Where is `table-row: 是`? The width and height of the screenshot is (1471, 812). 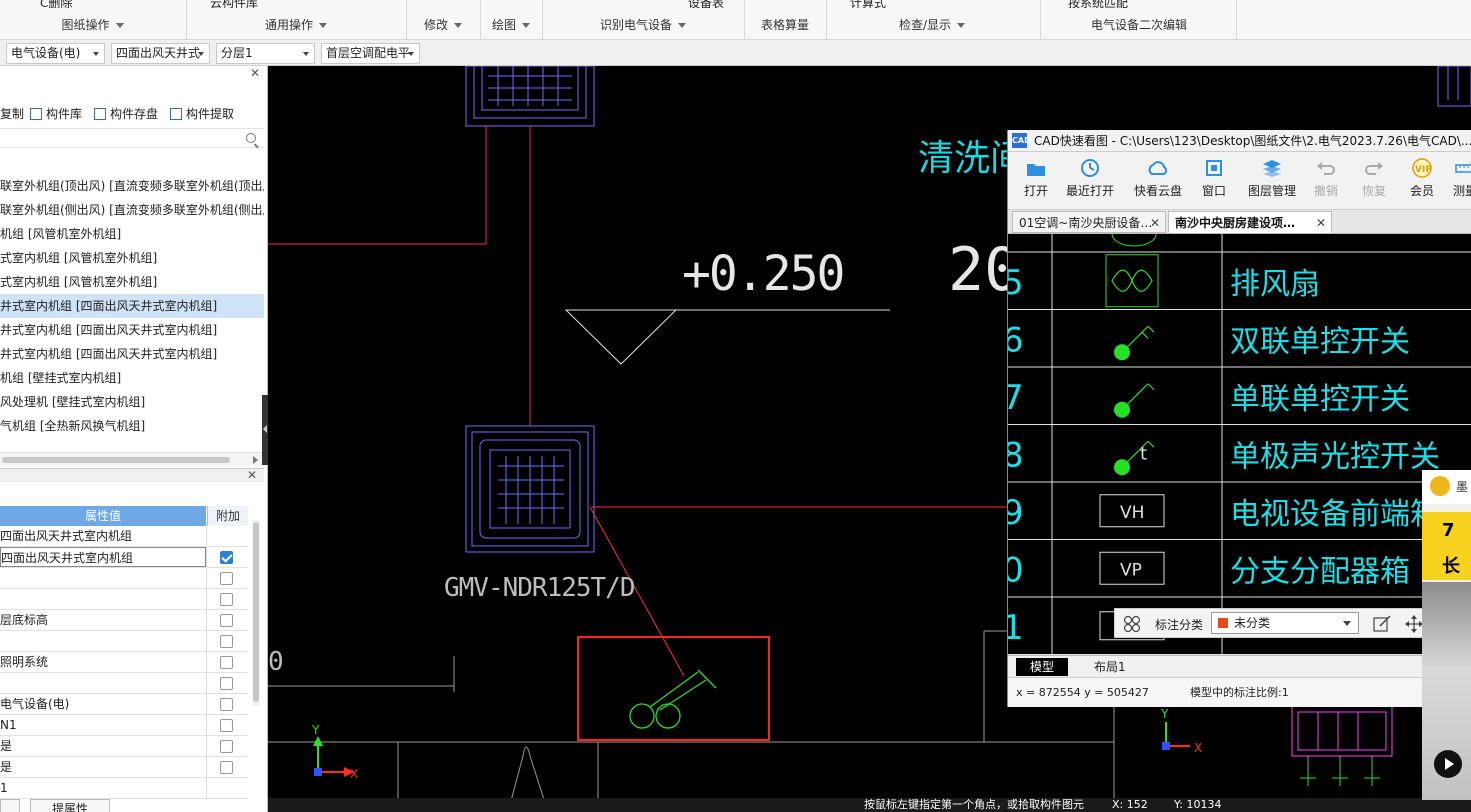
table-row: 是 is located at coordinates (124, 746).